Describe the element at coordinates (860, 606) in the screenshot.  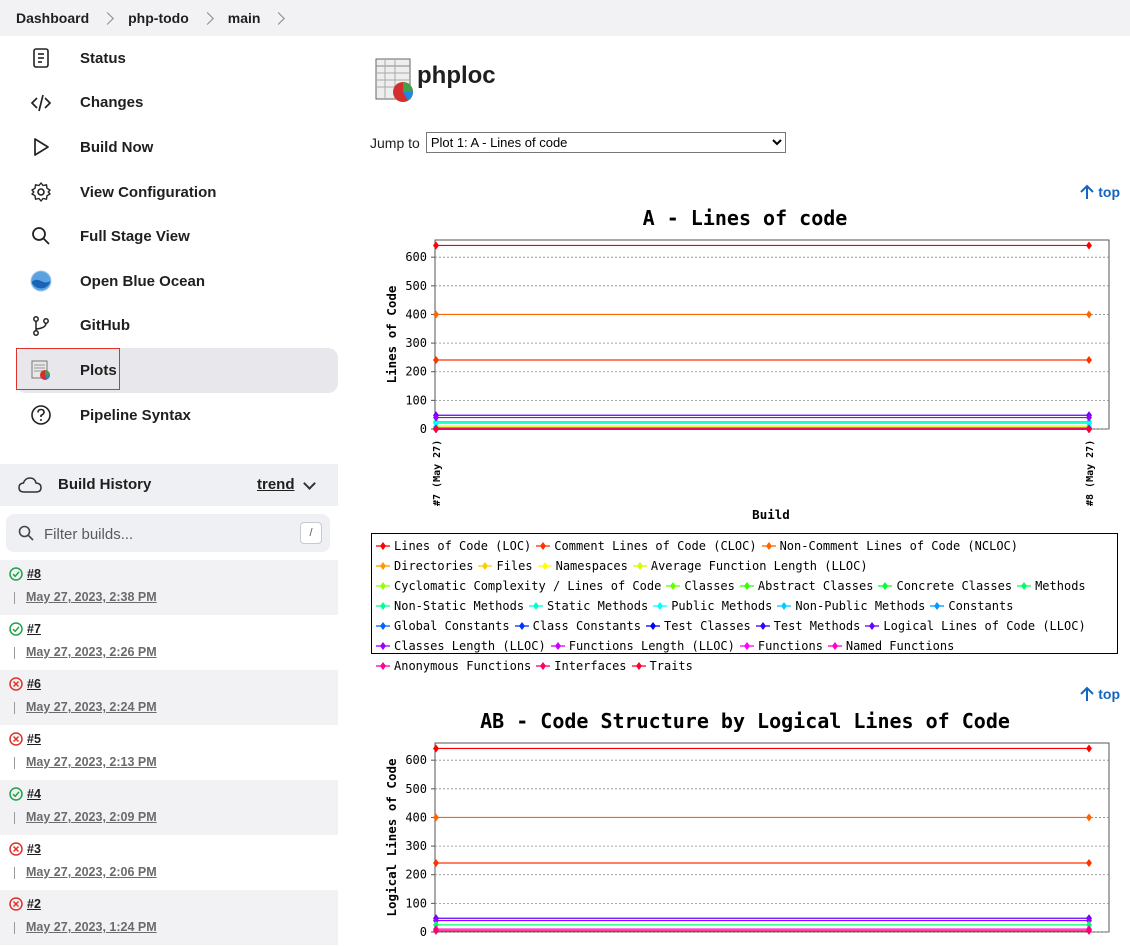
I see `legend-label: Non-Public Methods` at that location.